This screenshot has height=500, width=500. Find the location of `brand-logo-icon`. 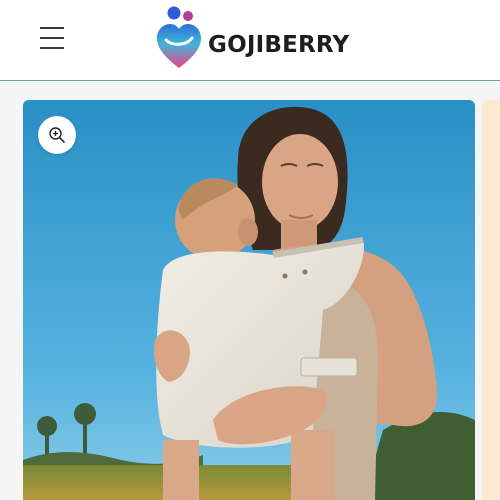

brand-logo-icon is located at coordinates (179, 37).